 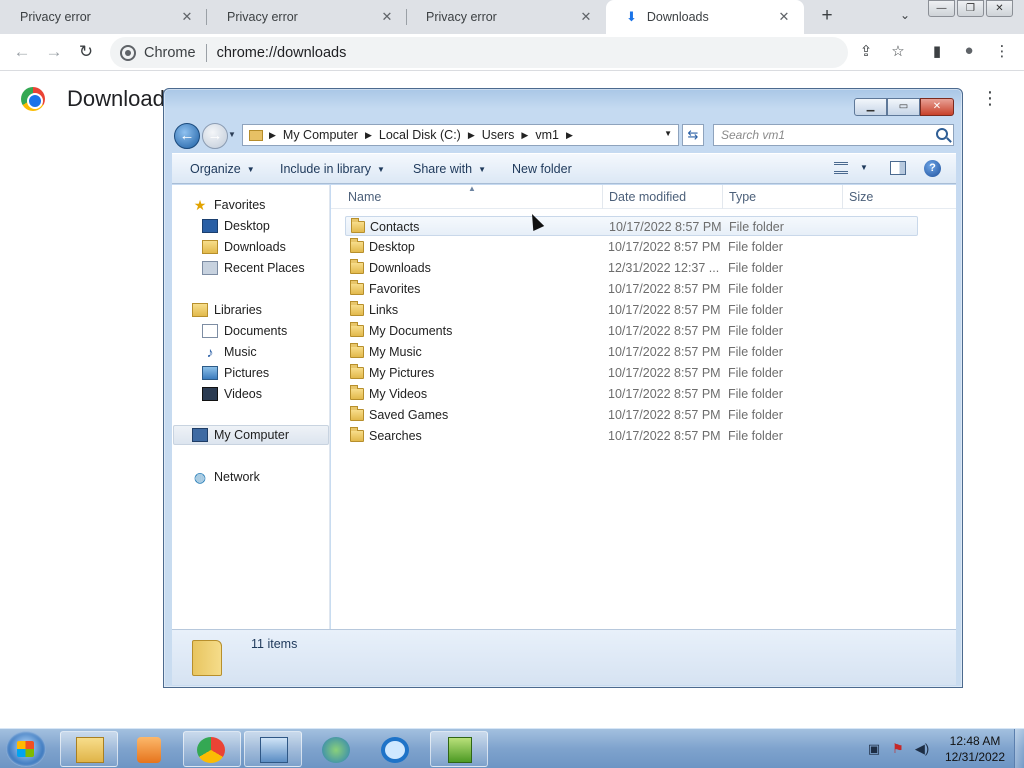 What do you see at coordinates (942, 134) in the screenshot?
I see `search-icon` at bounding box center [942, 134].